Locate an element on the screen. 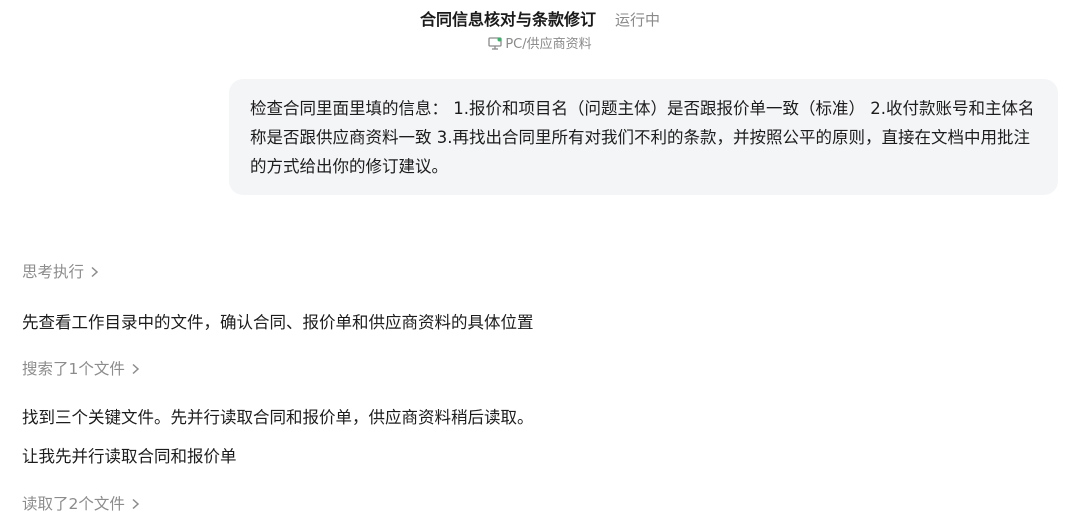  thinking-toggle: 思考执行 is located at coordinates (60, 271).